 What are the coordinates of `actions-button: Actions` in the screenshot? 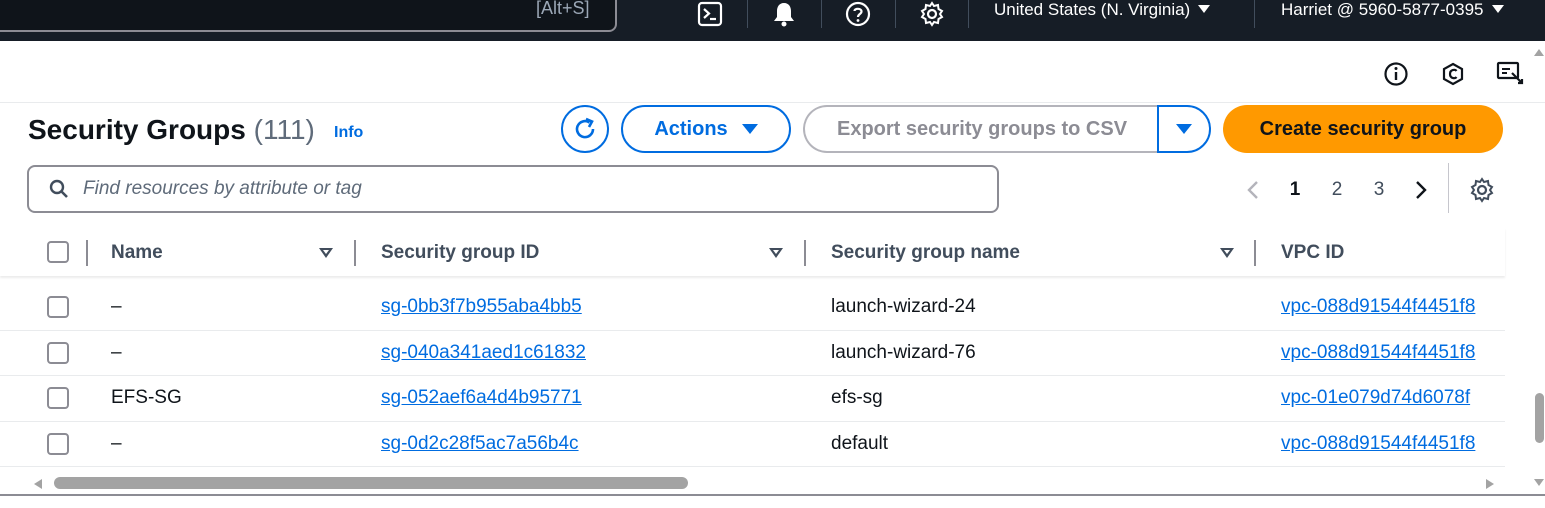 It's located at (706, 129).